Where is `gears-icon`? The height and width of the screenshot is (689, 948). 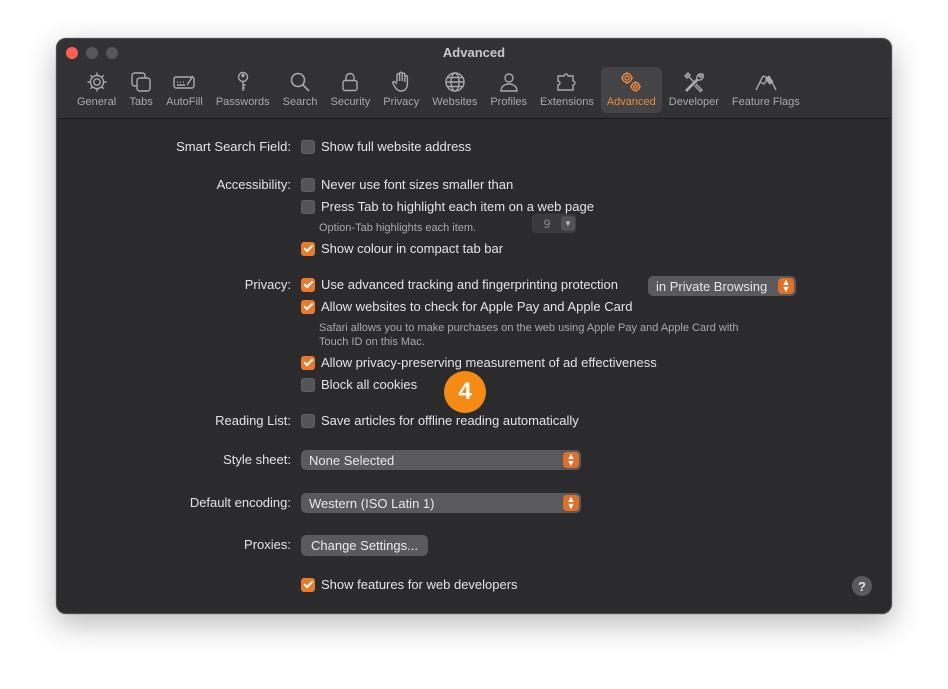
gears-icon is located at coordinates (631, 82).